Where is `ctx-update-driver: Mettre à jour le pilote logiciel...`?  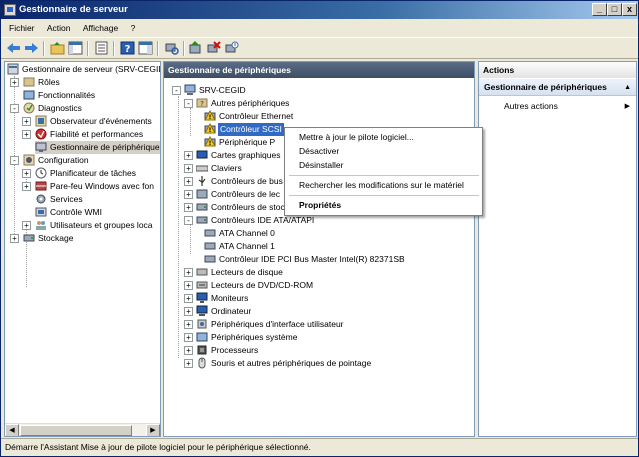 ctx-update-driver: Mettre à jour le pilote logiciel... is located at coordinates (356, 137).